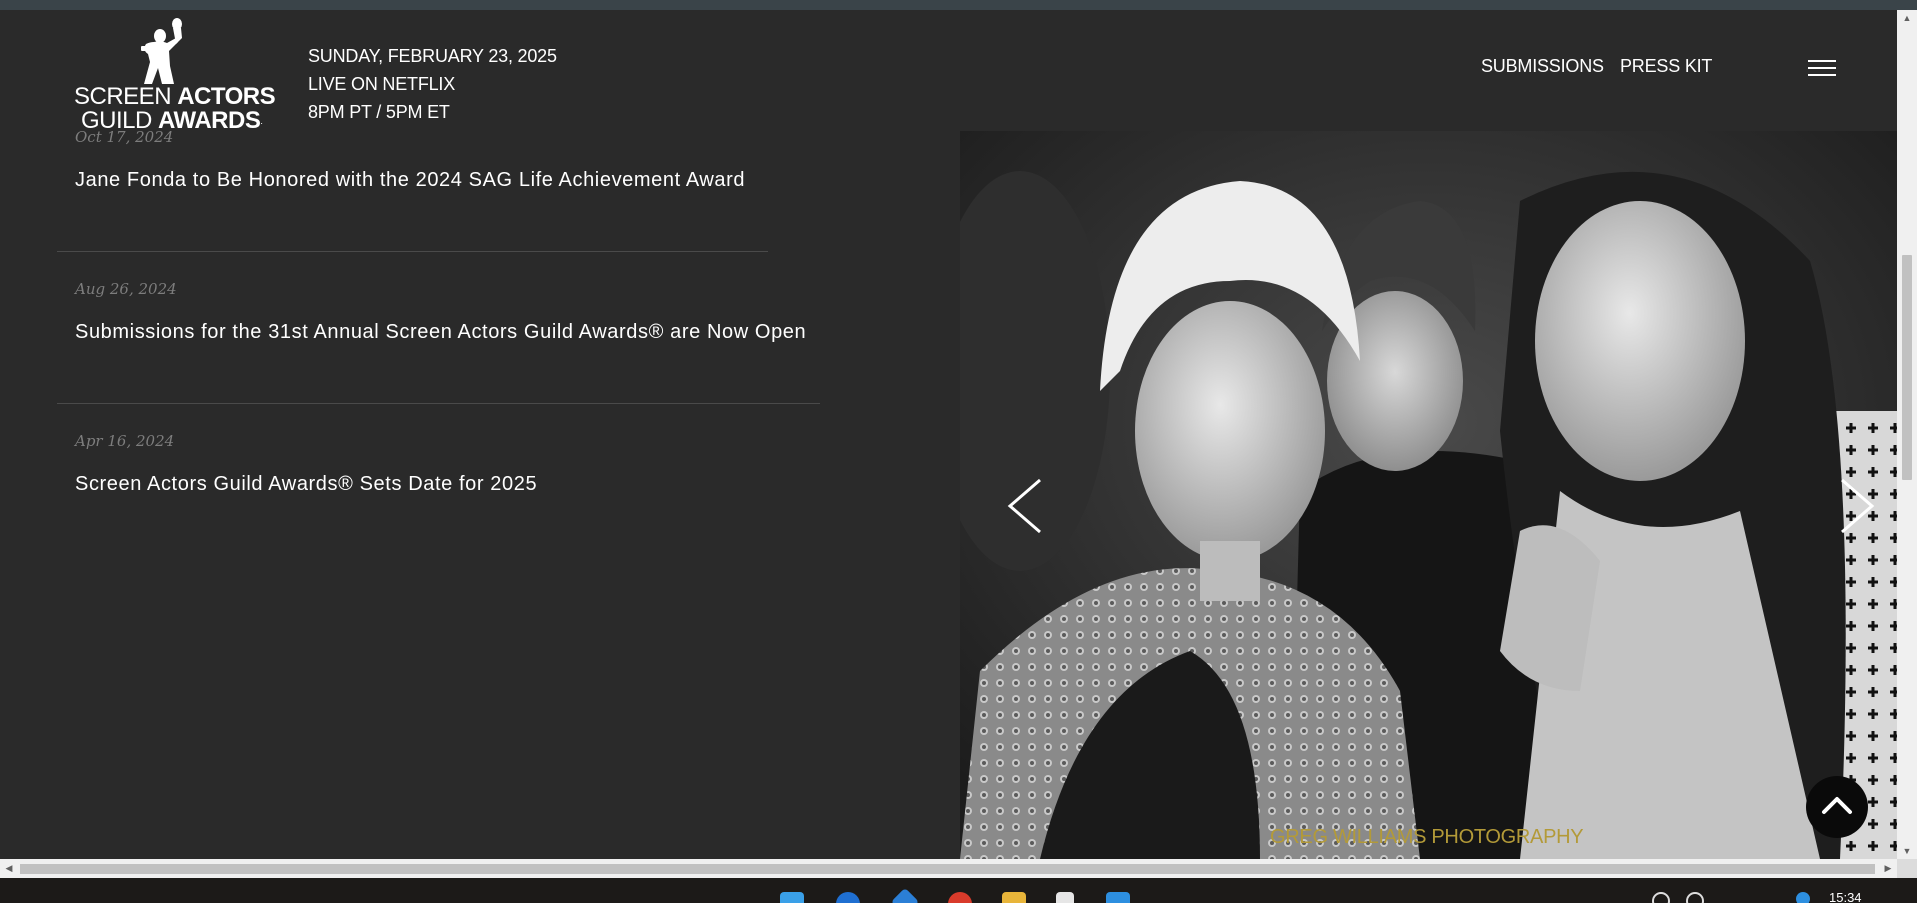 This screenshot has height=903, width=1917. Describe the element at coordinates (958, 5) in the screenshot. I see `browser-top-strip` at that location.